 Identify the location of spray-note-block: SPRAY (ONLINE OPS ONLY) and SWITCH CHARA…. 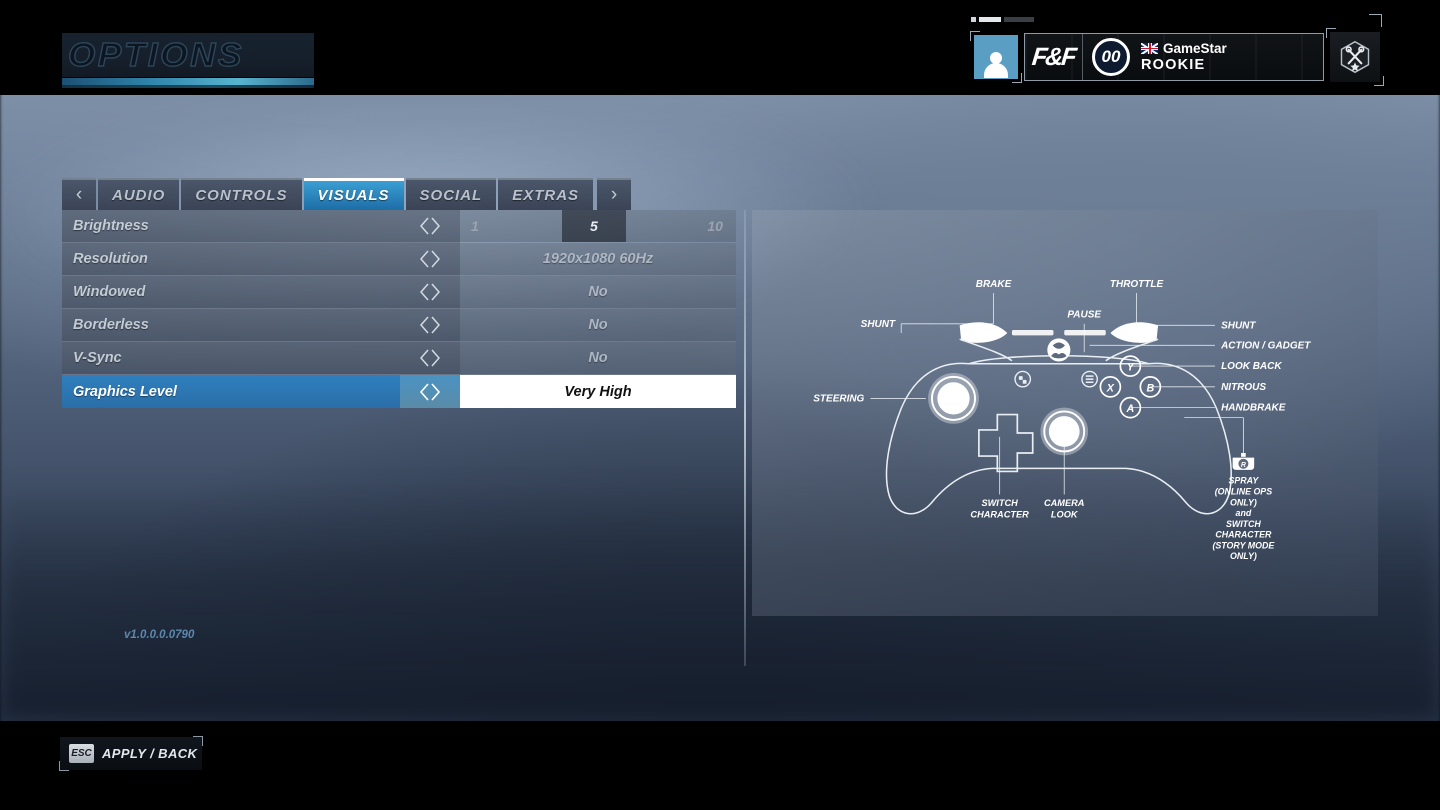
(1243, 518).